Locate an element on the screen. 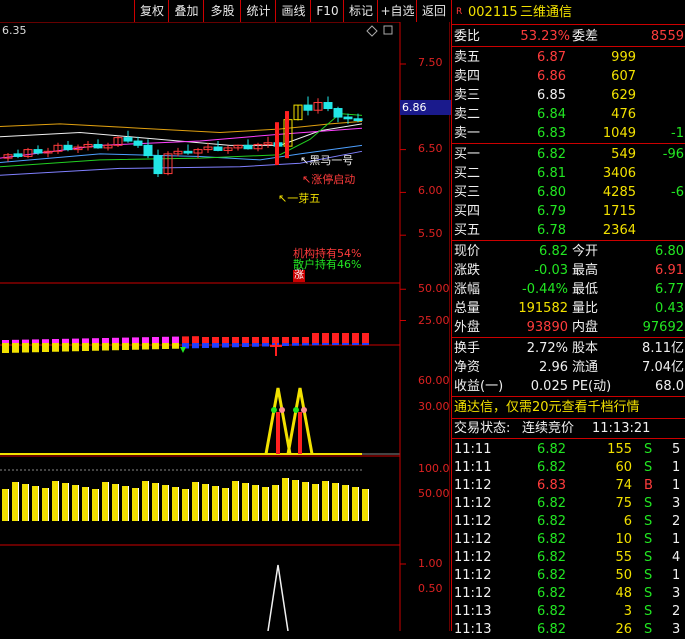  promo-link: 通达信，仅需20元查看千档行情 is located at coordinates (547, 407).